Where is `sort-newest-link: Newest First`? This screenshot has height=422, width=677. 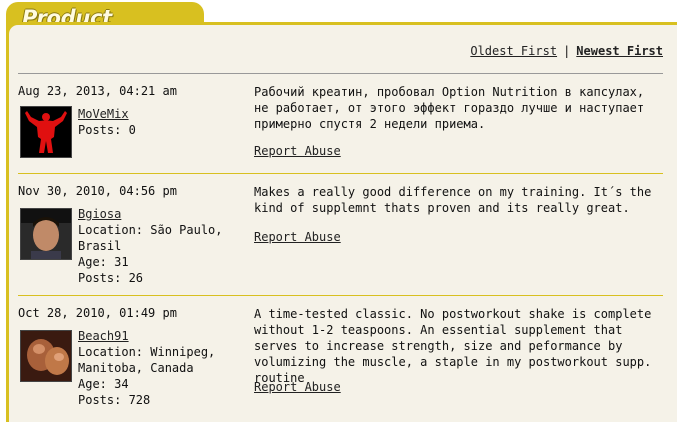
sort-newest-link: Newest First is located at coordinates (619, 51).